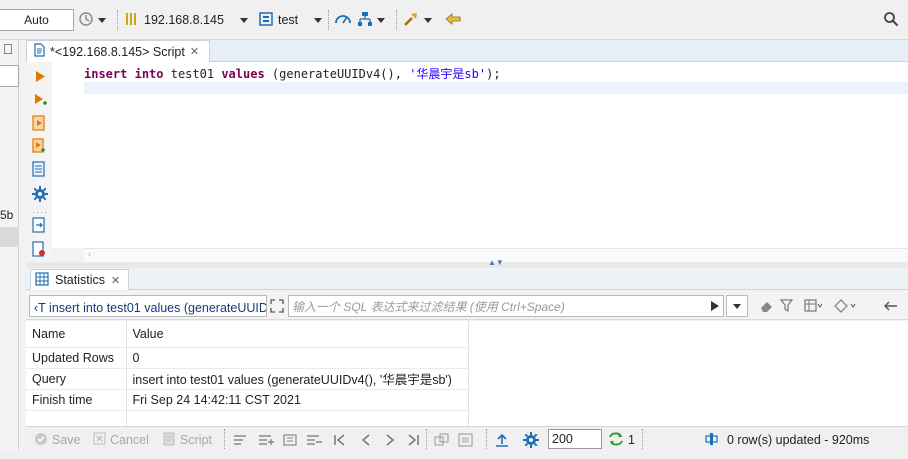 The width and height of the screenshot is (908, 459). I want to click on connection-selector: 192.168.8.145, so click(186, 20).